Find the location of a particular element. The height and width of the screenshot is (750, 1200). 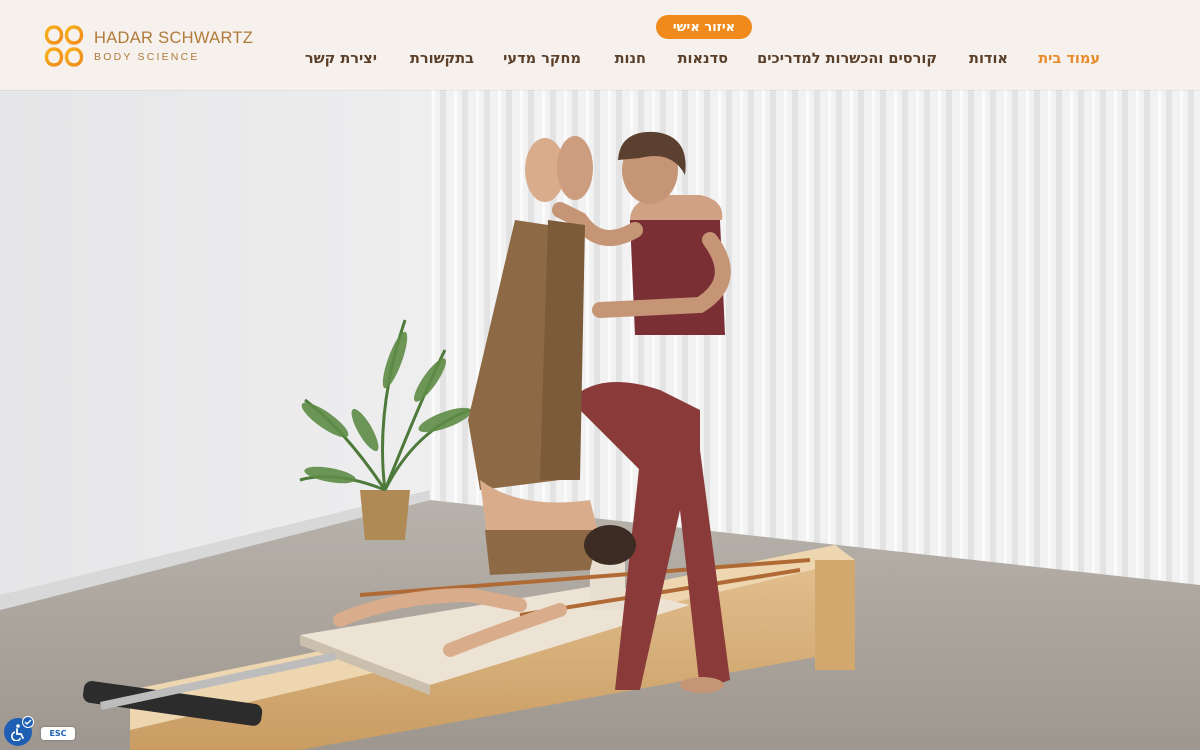

nav-item-media: בתקשורת is located at coordinates (442, 59).